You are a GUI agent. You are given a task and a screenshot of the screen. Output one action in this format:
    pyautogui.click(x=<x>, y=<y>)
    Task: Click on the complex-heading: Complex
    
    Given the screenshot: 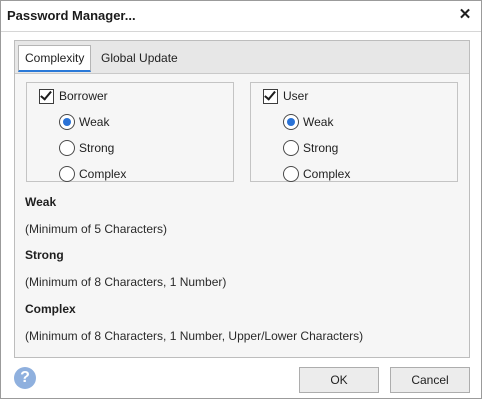 What is the action you would take?
    pyautogui.click(x=50, y=309)
    